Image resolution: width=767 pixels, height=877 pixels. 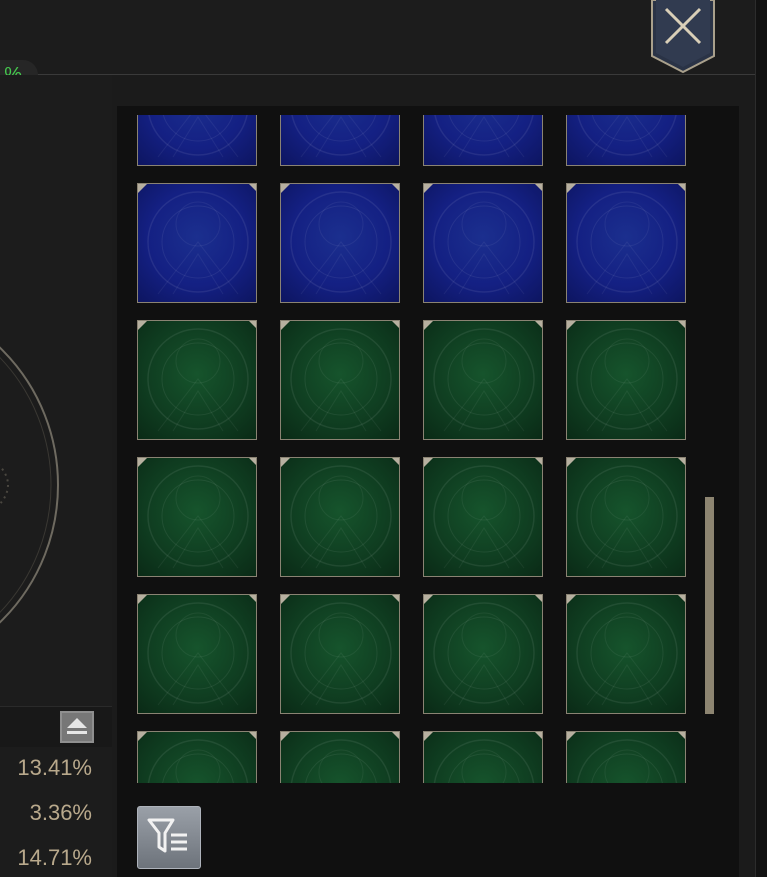 What do you see at coordinates (761, 438) in the screenshot?
I see `window-right-edge` at bounding box center [761, 438].